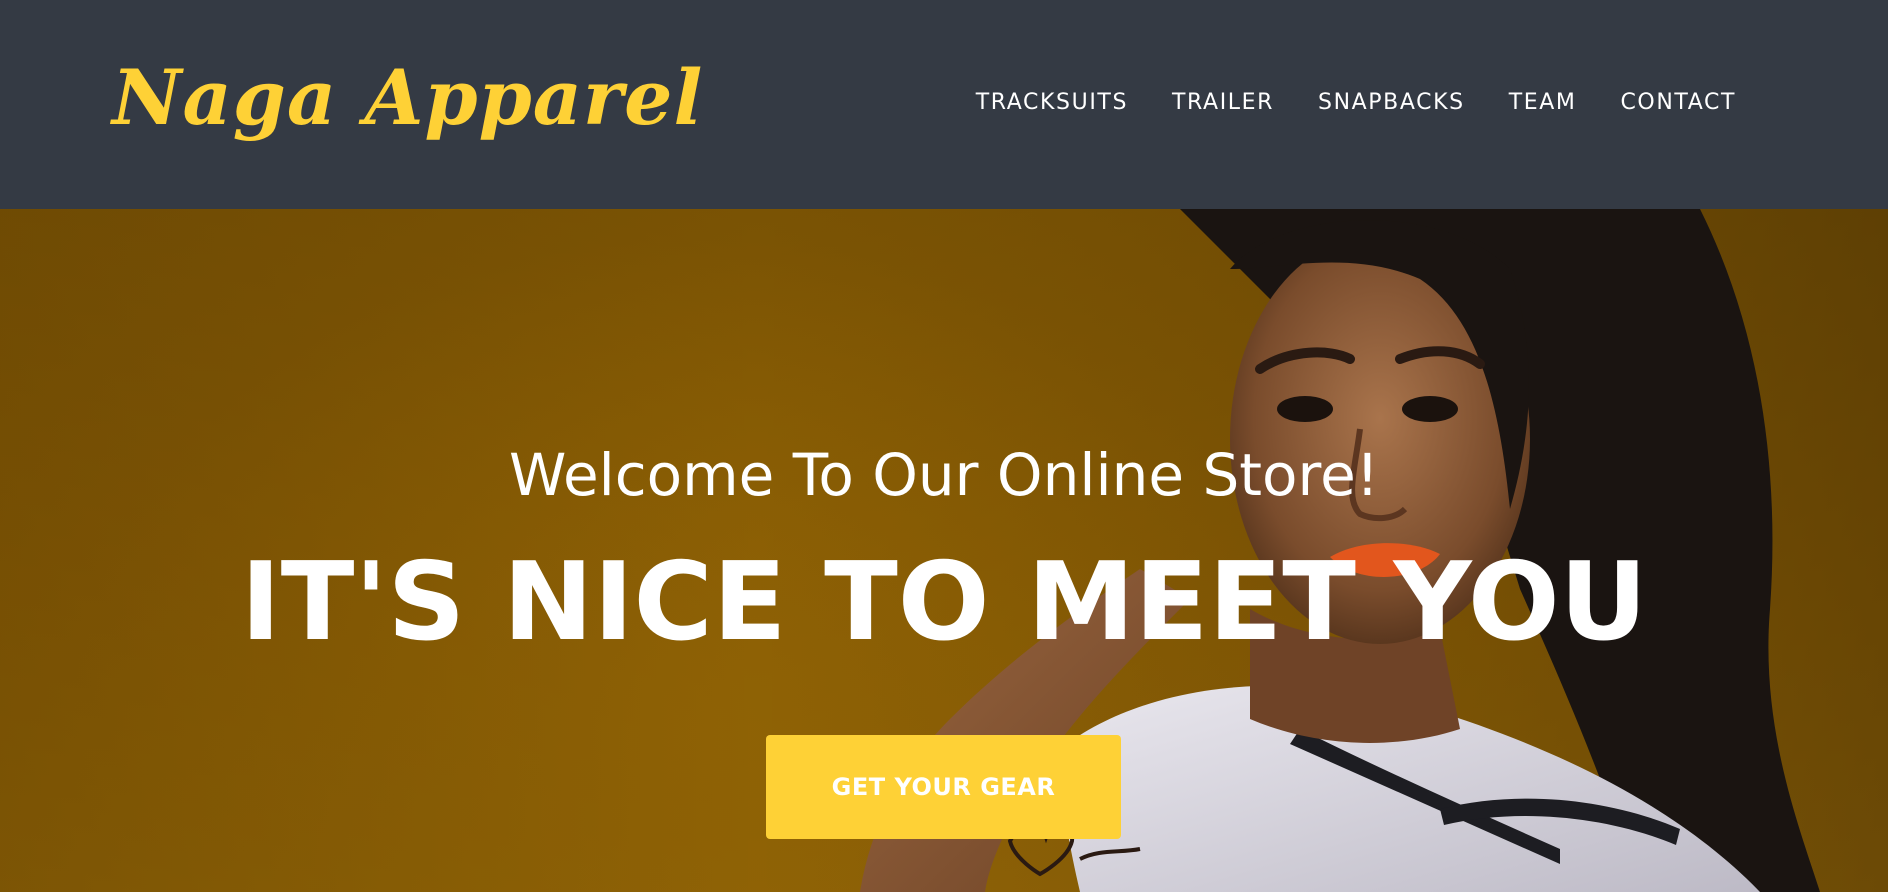 Image resolution: width=1888 pixels, height=892 pixels. Describe the element at coordinates (407, 97) in the screenshot. I see `brand-logo: Naga Apparel` at that location.